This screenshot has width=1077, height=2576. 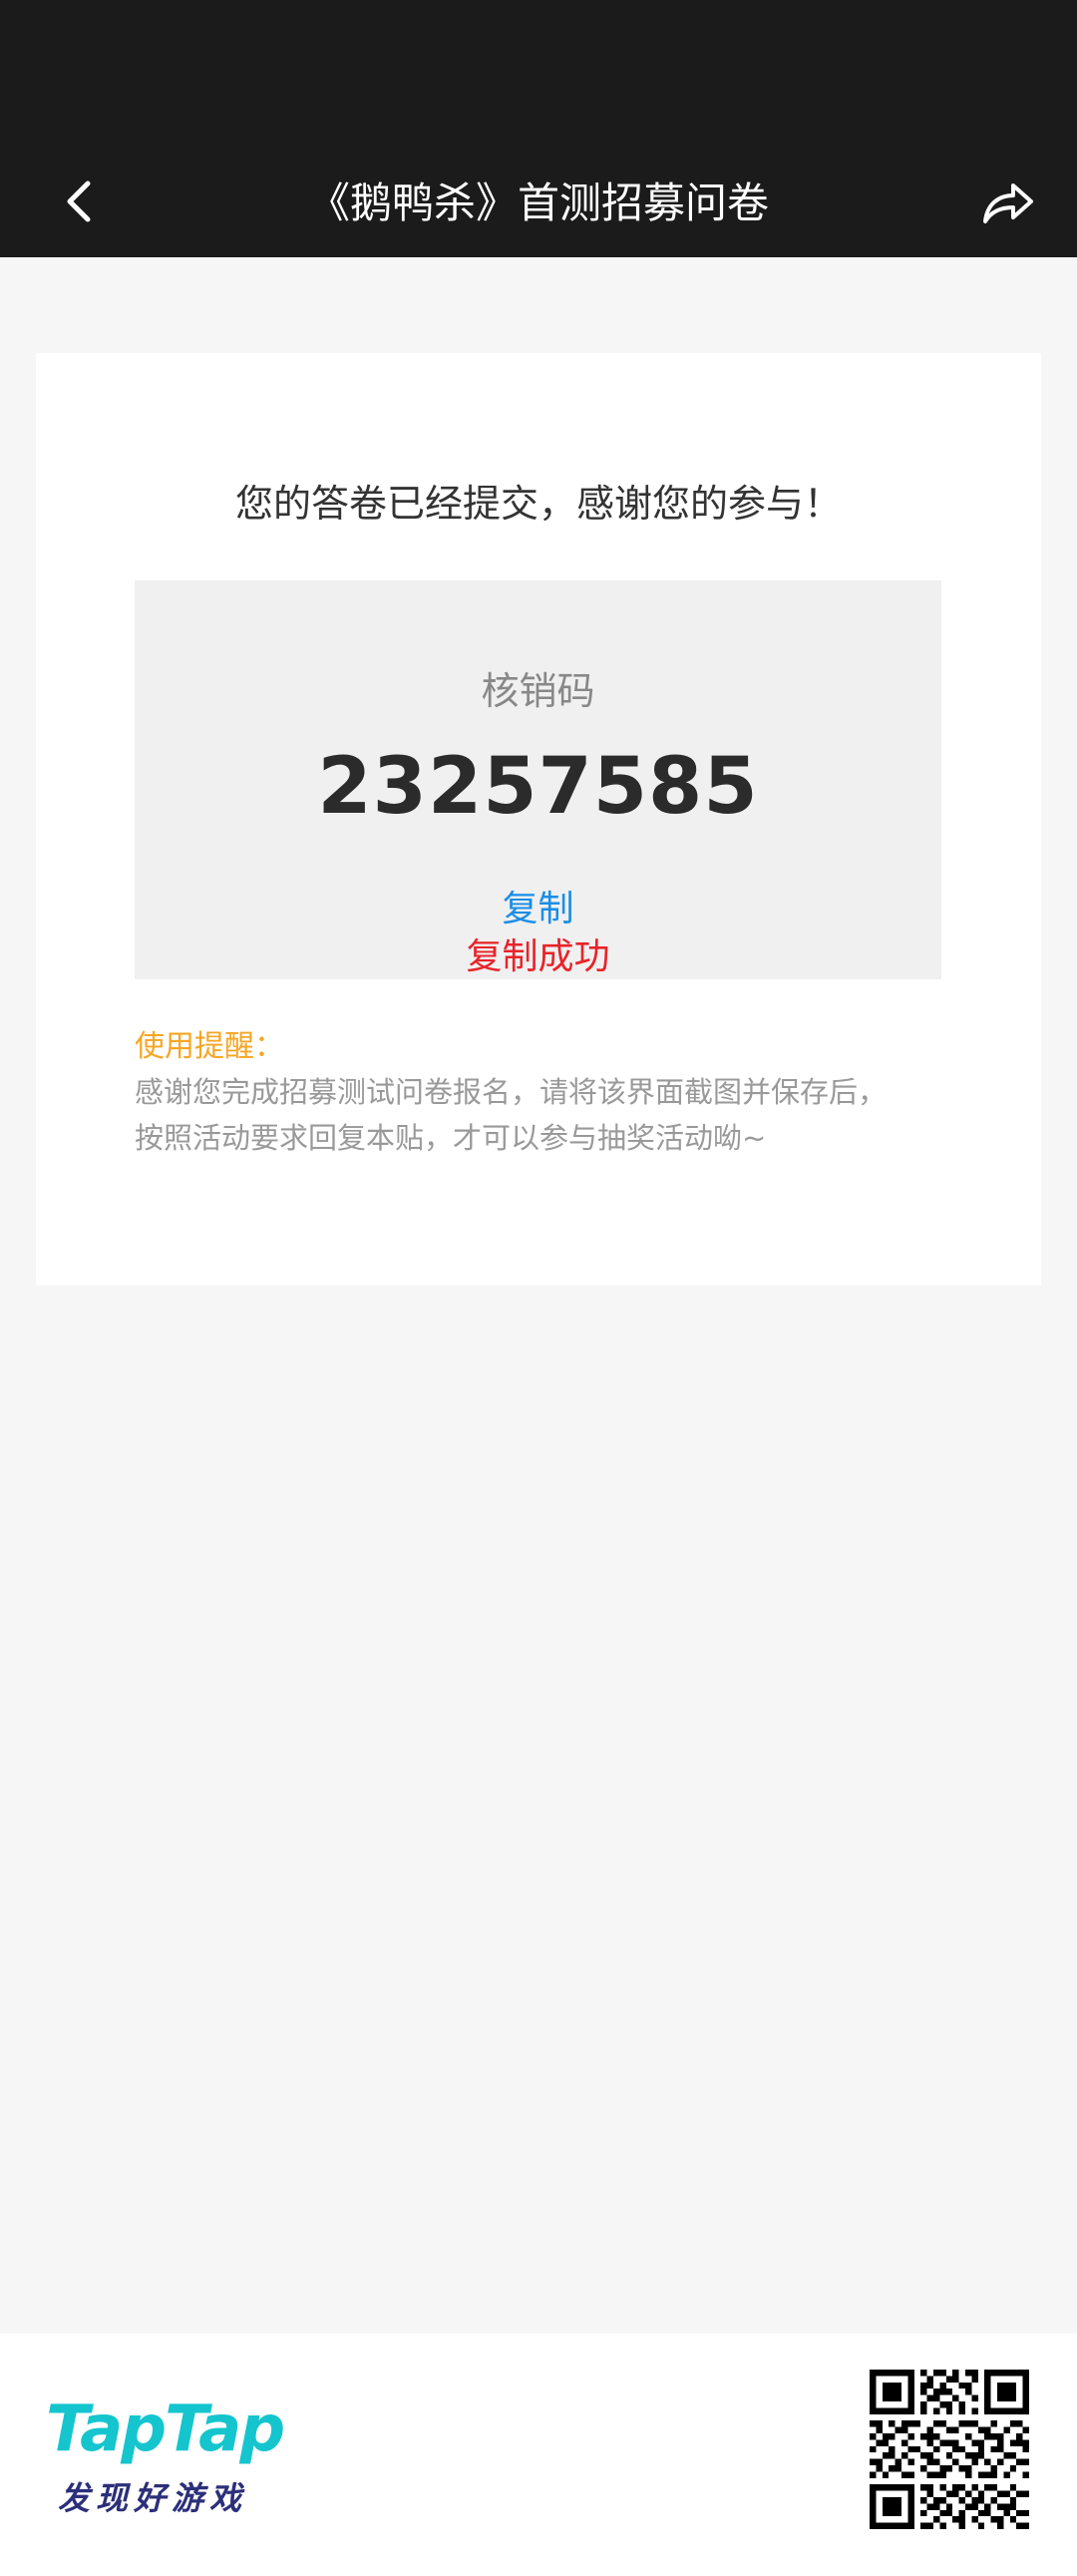 I want to click on reminder-line: 感谢您完成招募测试问卷报名，请将该界面截图并保存后，, so click(x=511, y=1092).